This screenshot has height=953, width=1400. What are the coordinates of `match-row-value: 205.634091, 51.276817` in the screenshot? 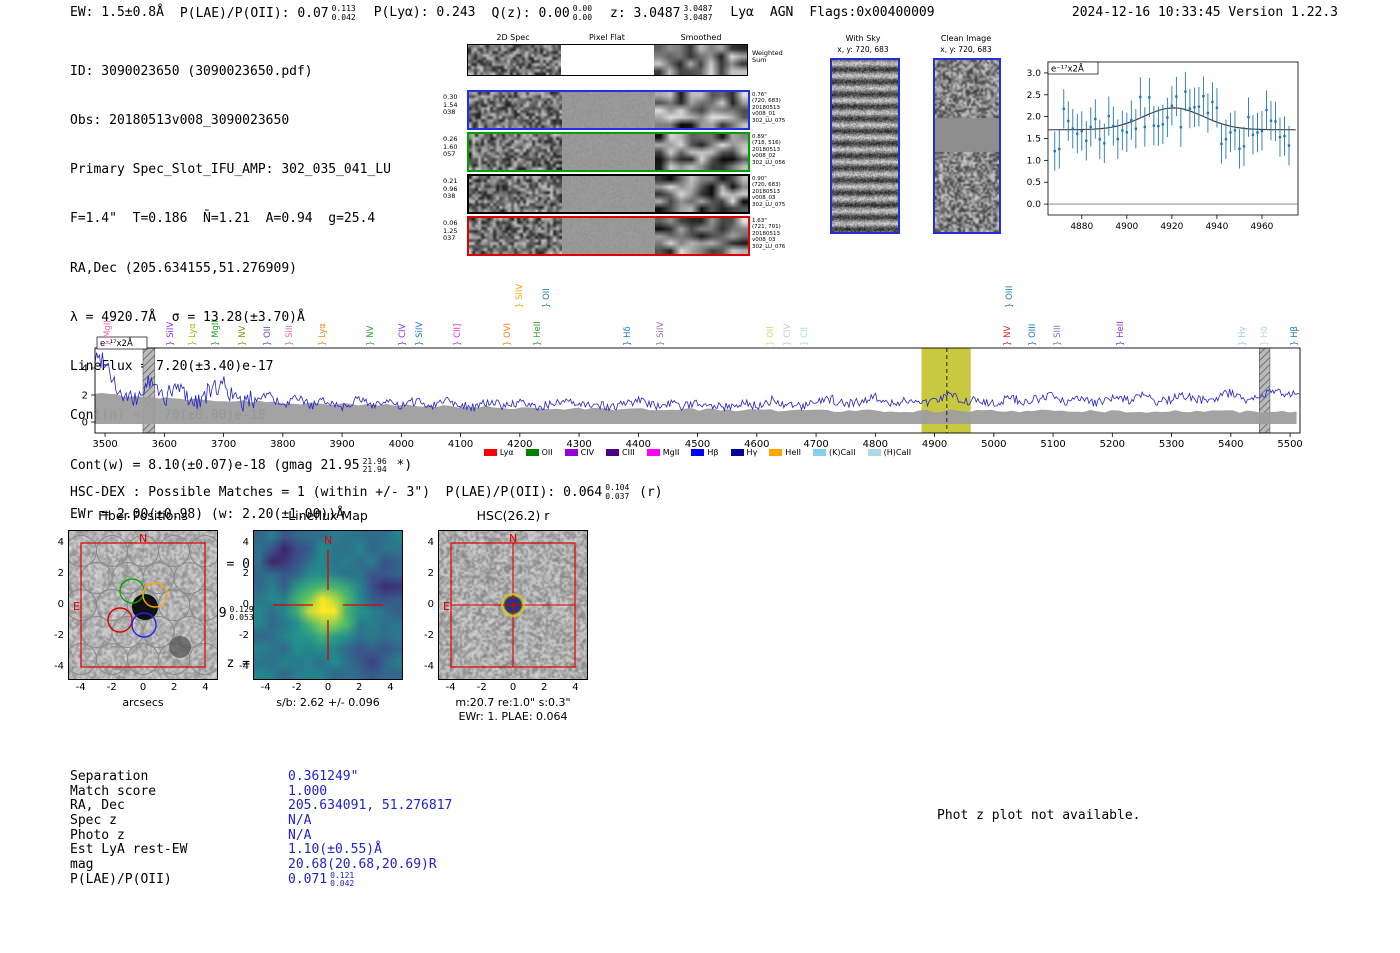 It's located at (370, 806).